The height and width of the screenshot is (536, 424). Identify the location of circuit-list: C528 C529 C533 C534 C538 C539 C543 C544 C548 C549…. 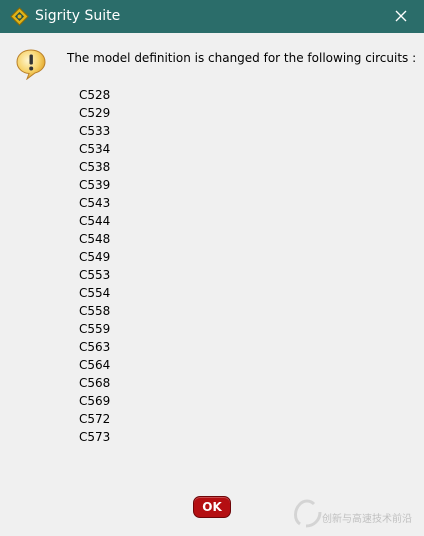
(94, 266).